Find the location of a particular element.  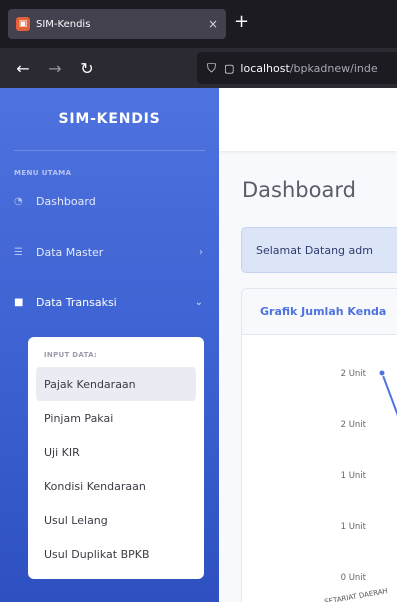

sidebar-section-heading: MENU UTAMA is located at coordinates (43, 173).